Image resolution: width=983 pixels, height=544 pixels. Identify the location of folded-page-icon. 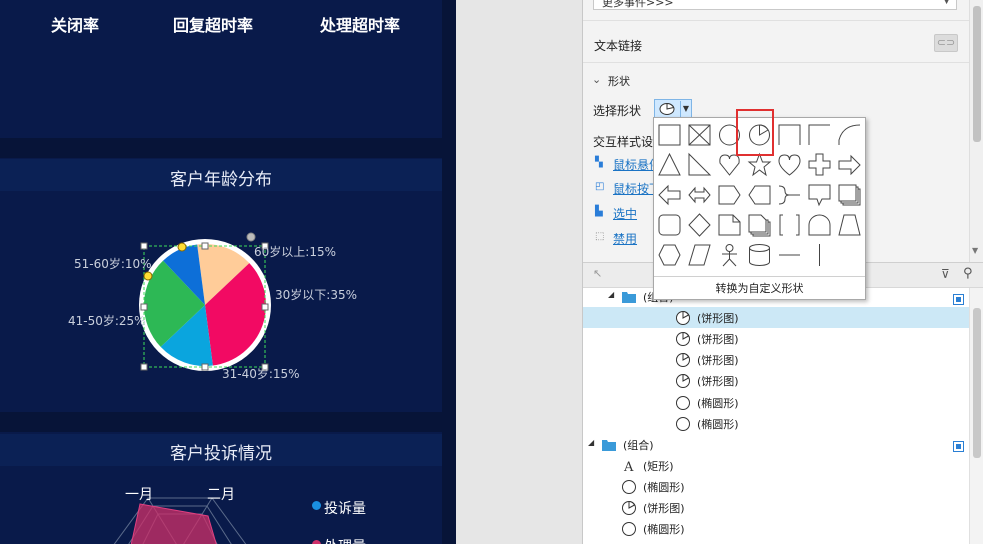
(730, 225).